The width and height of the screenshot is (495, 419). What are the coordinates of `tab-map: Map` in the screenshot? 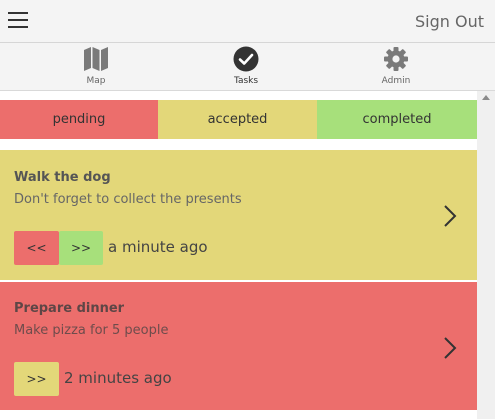 It's located at (96, 66).